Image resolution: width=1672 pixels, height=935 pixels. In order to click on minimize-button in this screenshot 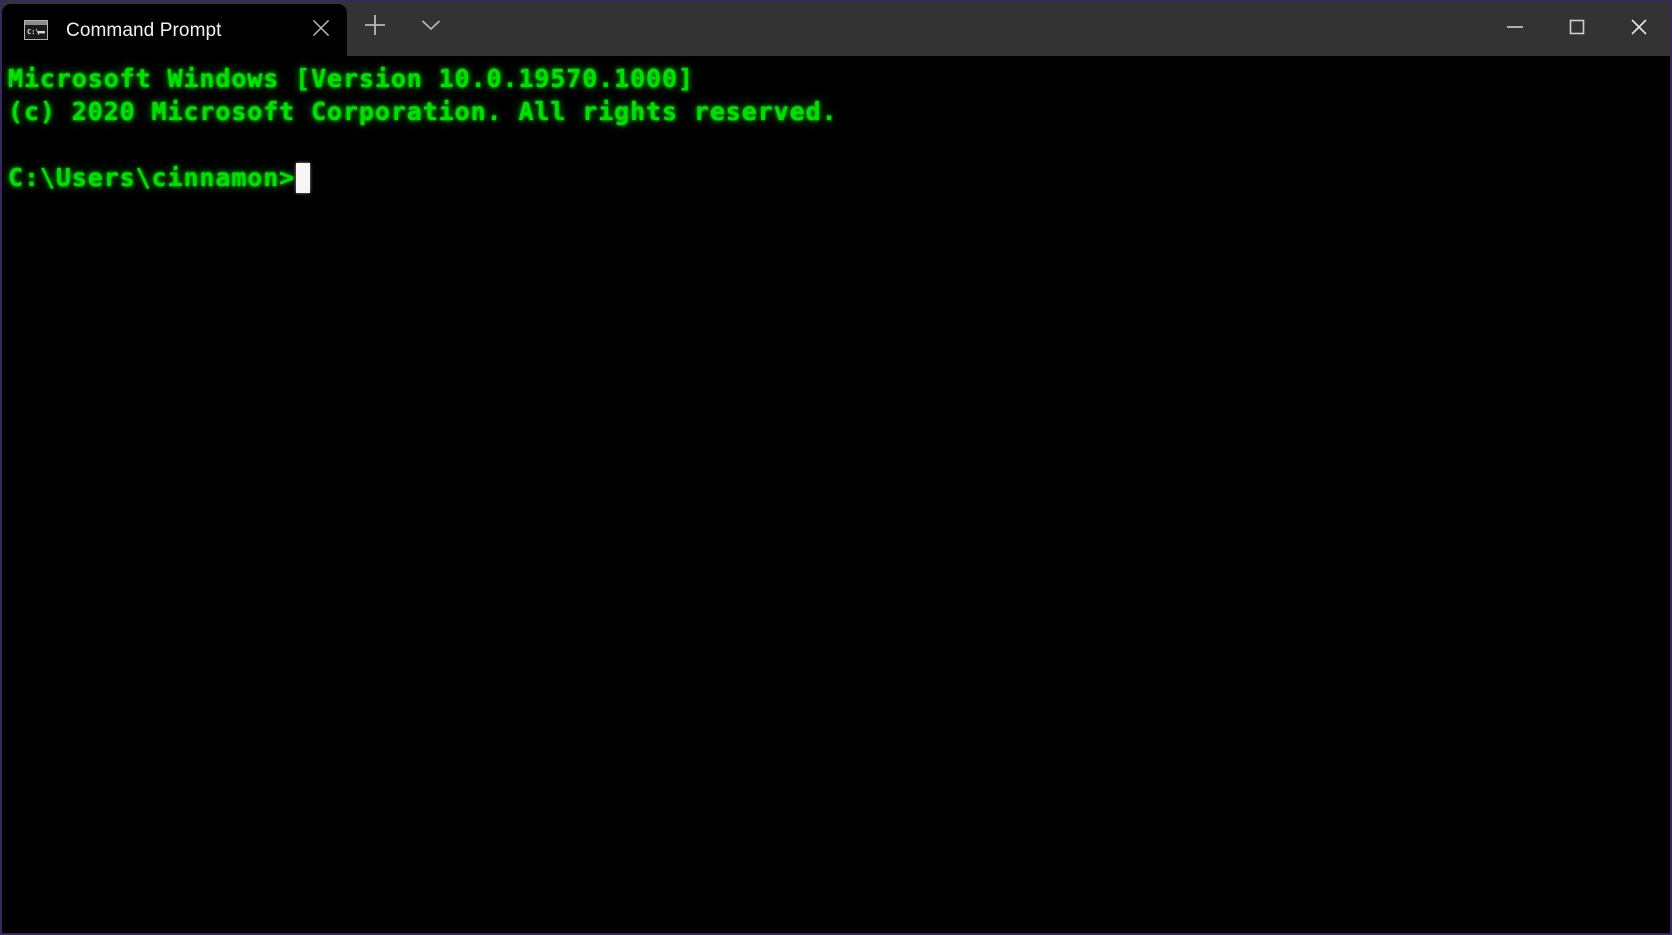, I will do `click(1515, 29)`.